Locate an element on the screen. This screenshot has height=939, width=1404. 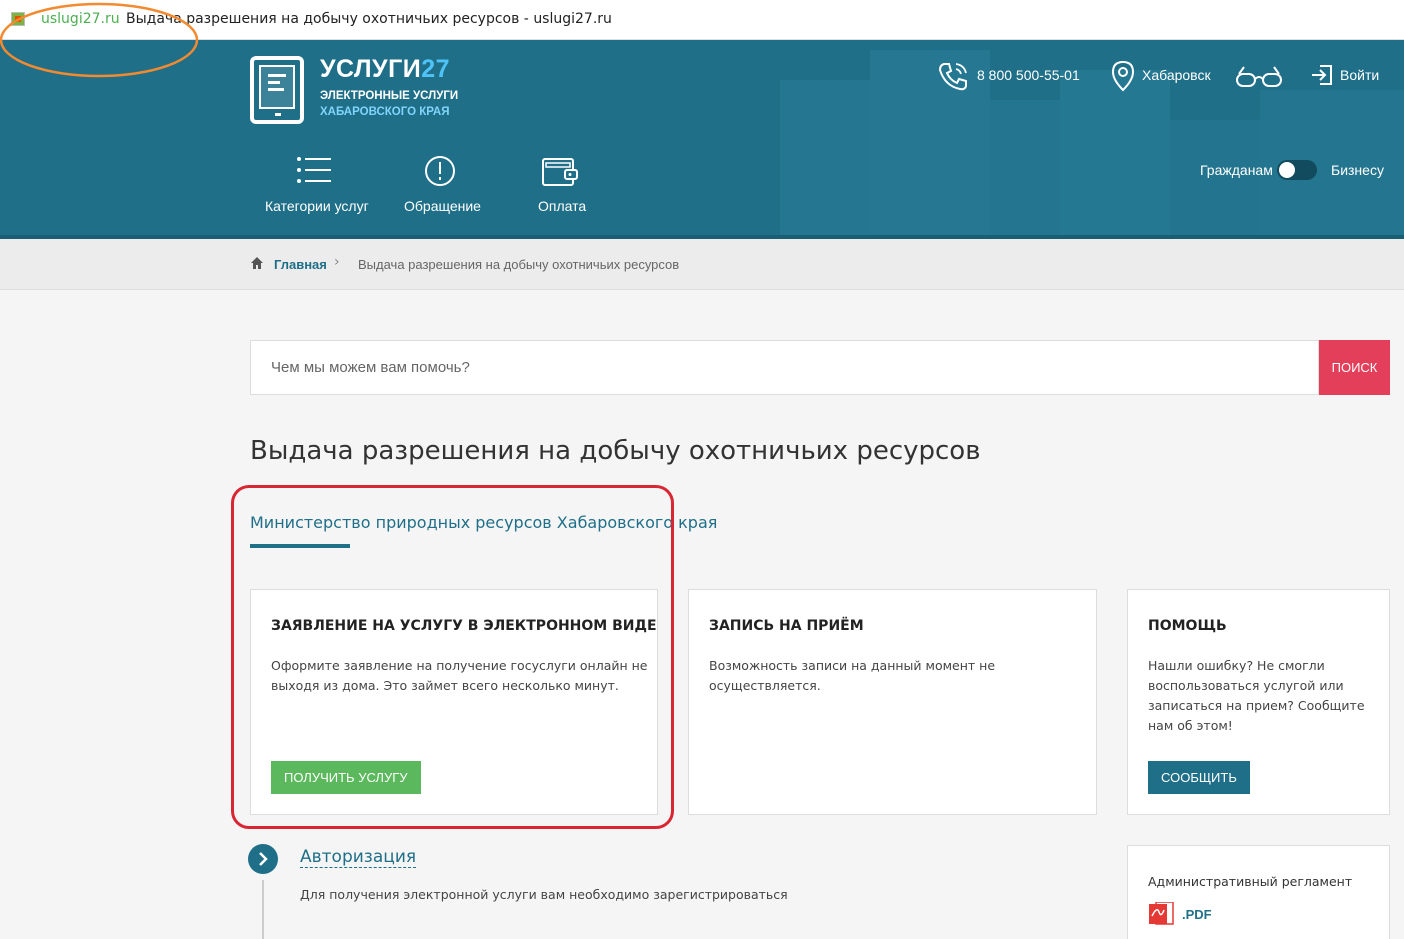
pdf-download-link: .PDF is located at coordinates (1197, 914).